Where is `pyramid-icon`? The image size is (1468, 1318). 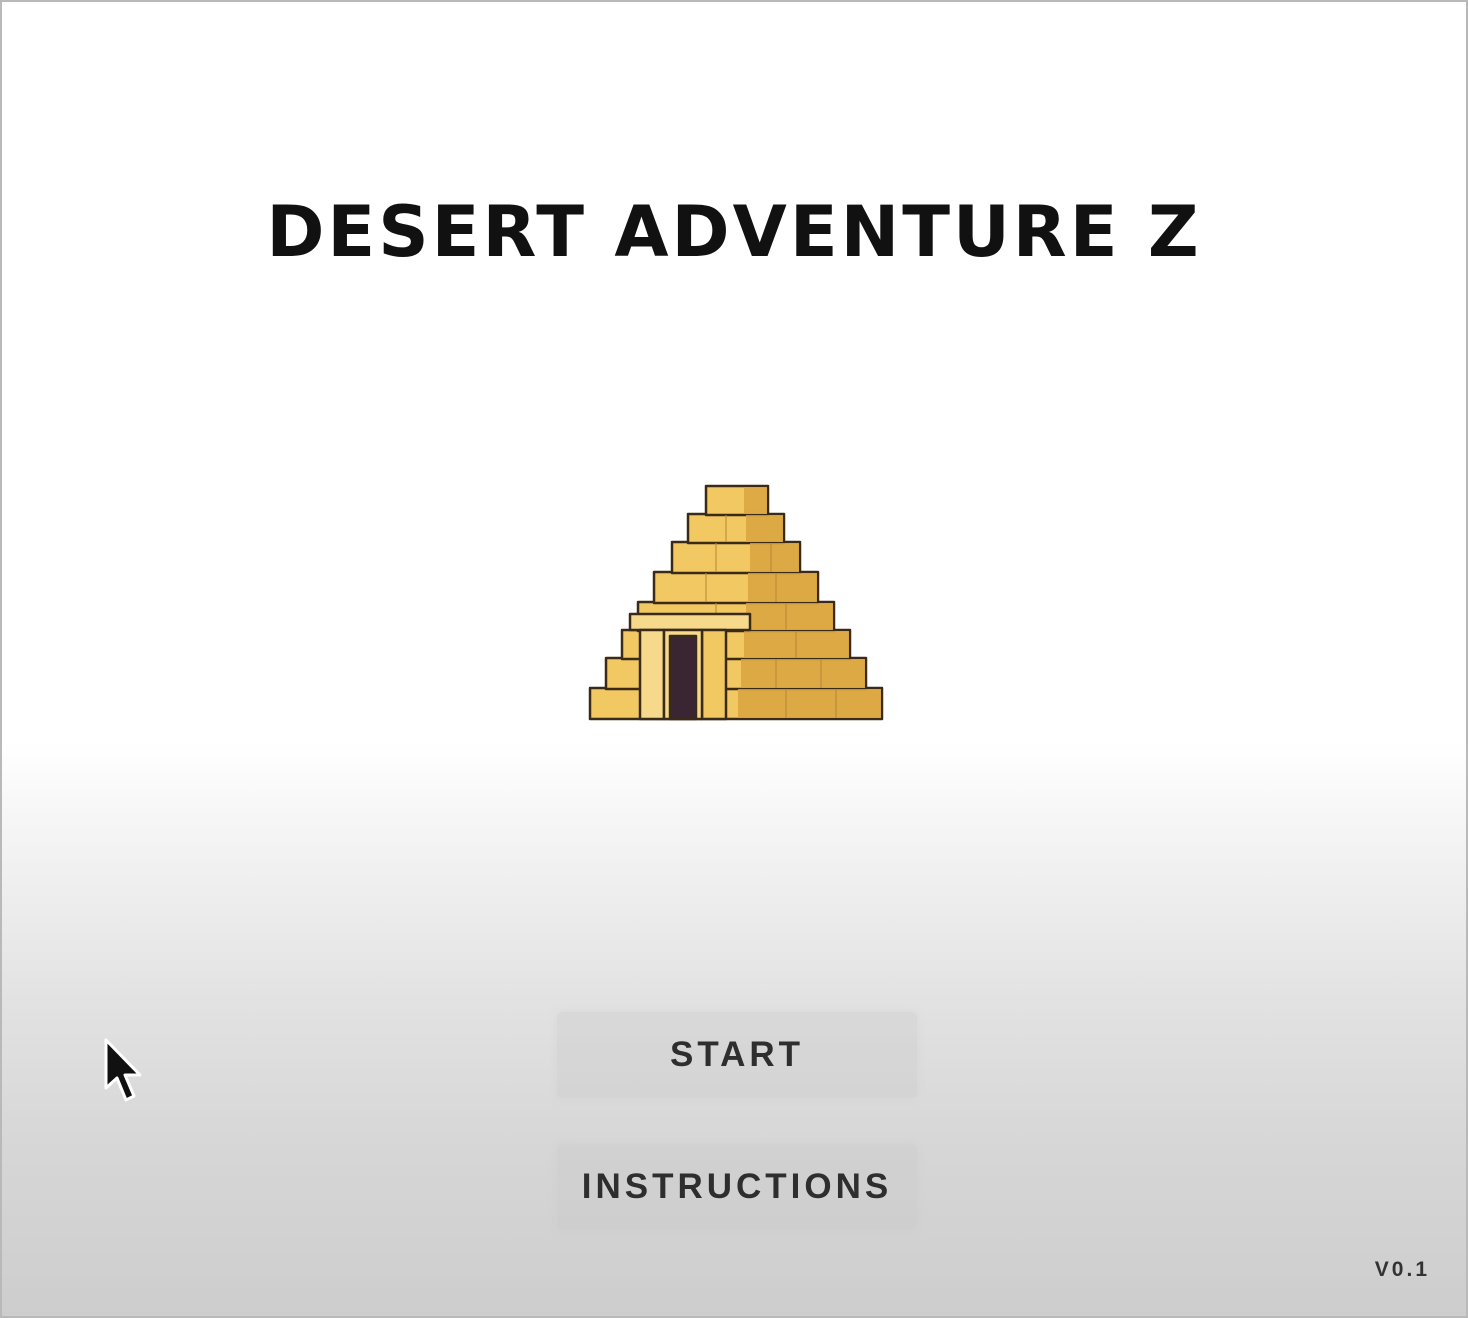
pyramid-icon is located at coordinates (736, 602).